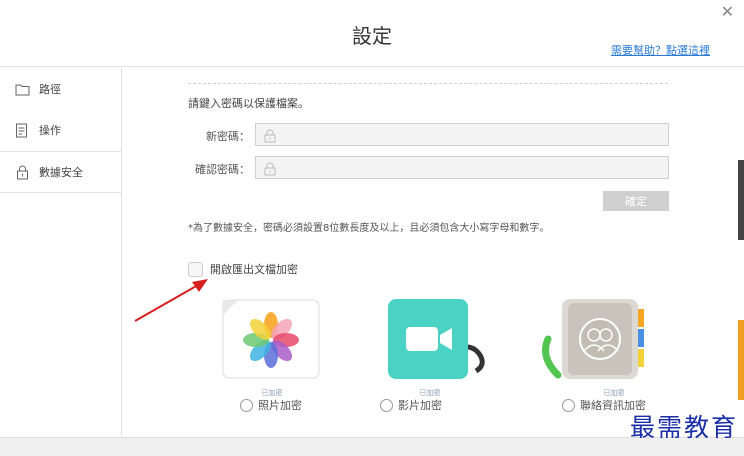 The image size is (744, 456). I want to click on title-bar: 設定 ✕ 需要幫助？點選這裡, so click(372, 33).